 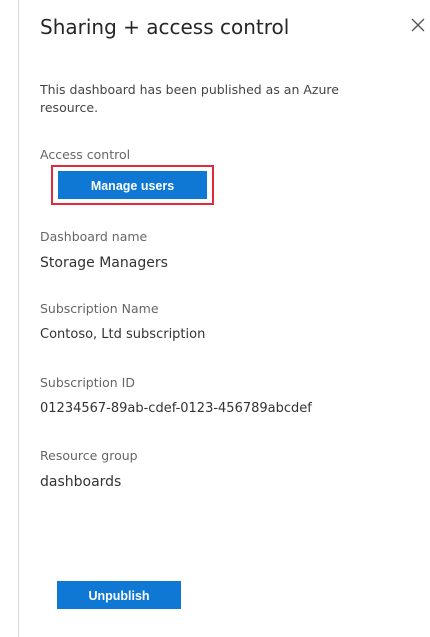 What do you see at coordinates (104, 263) in the screenshot?
I see `dashboard-name-value: Storage Managers` at bounding box center [104, 263].